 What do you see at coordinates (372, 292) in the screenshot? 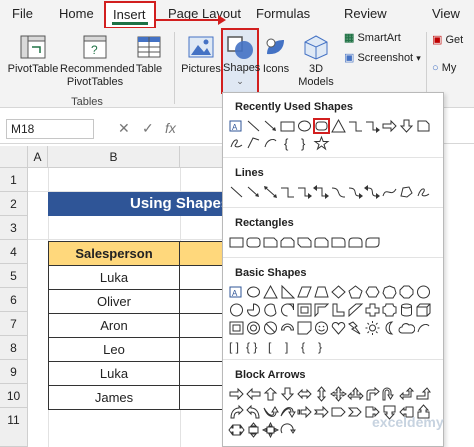
I see `hexagon-icon` at bounding box center [372, 292].